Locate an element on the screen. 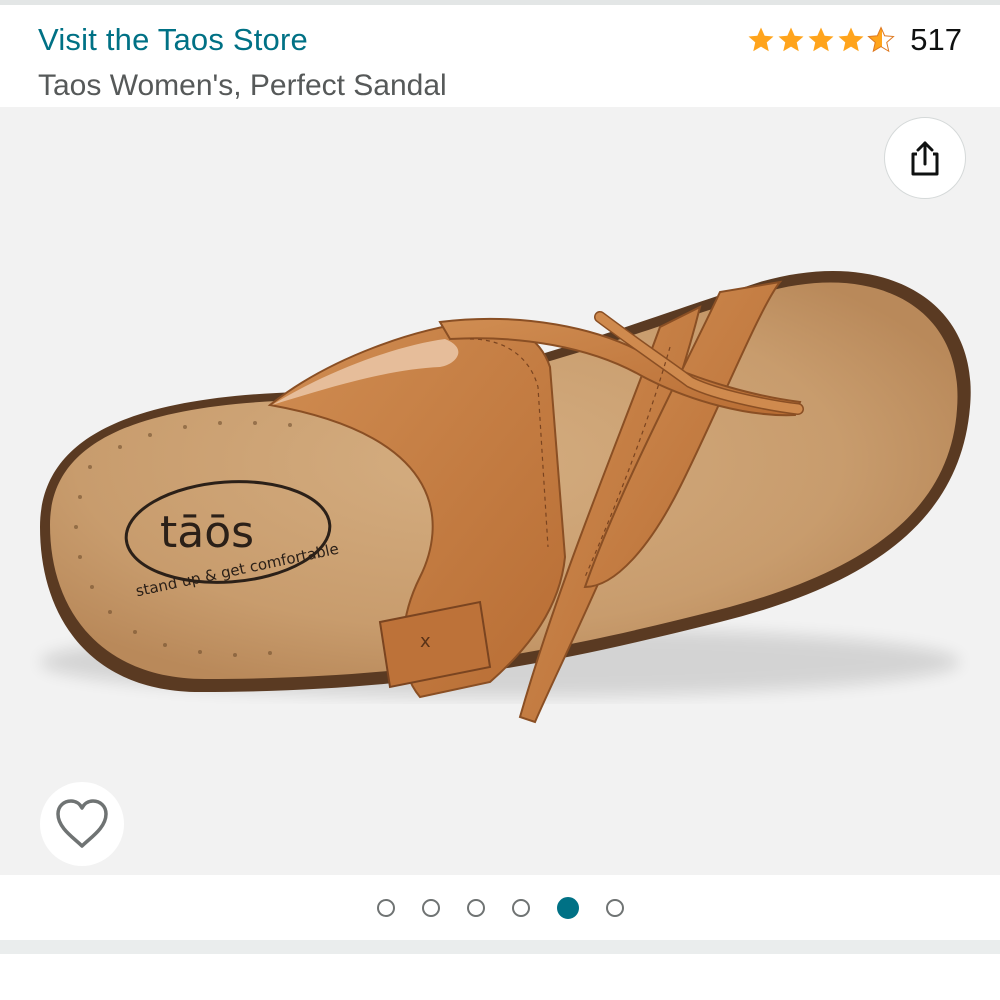 The height and width of the screenshot is (1000, 1000). share-icon is located at coordinates (925, 158).